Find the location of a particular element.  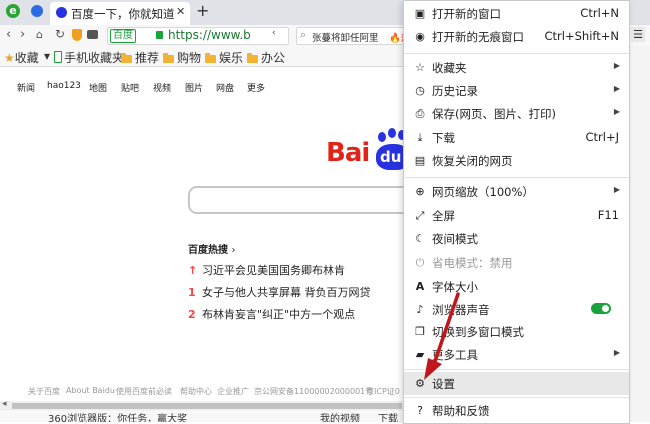

bookmark-mobile: 手机收藏夹 is located at coordinates (89, 57).